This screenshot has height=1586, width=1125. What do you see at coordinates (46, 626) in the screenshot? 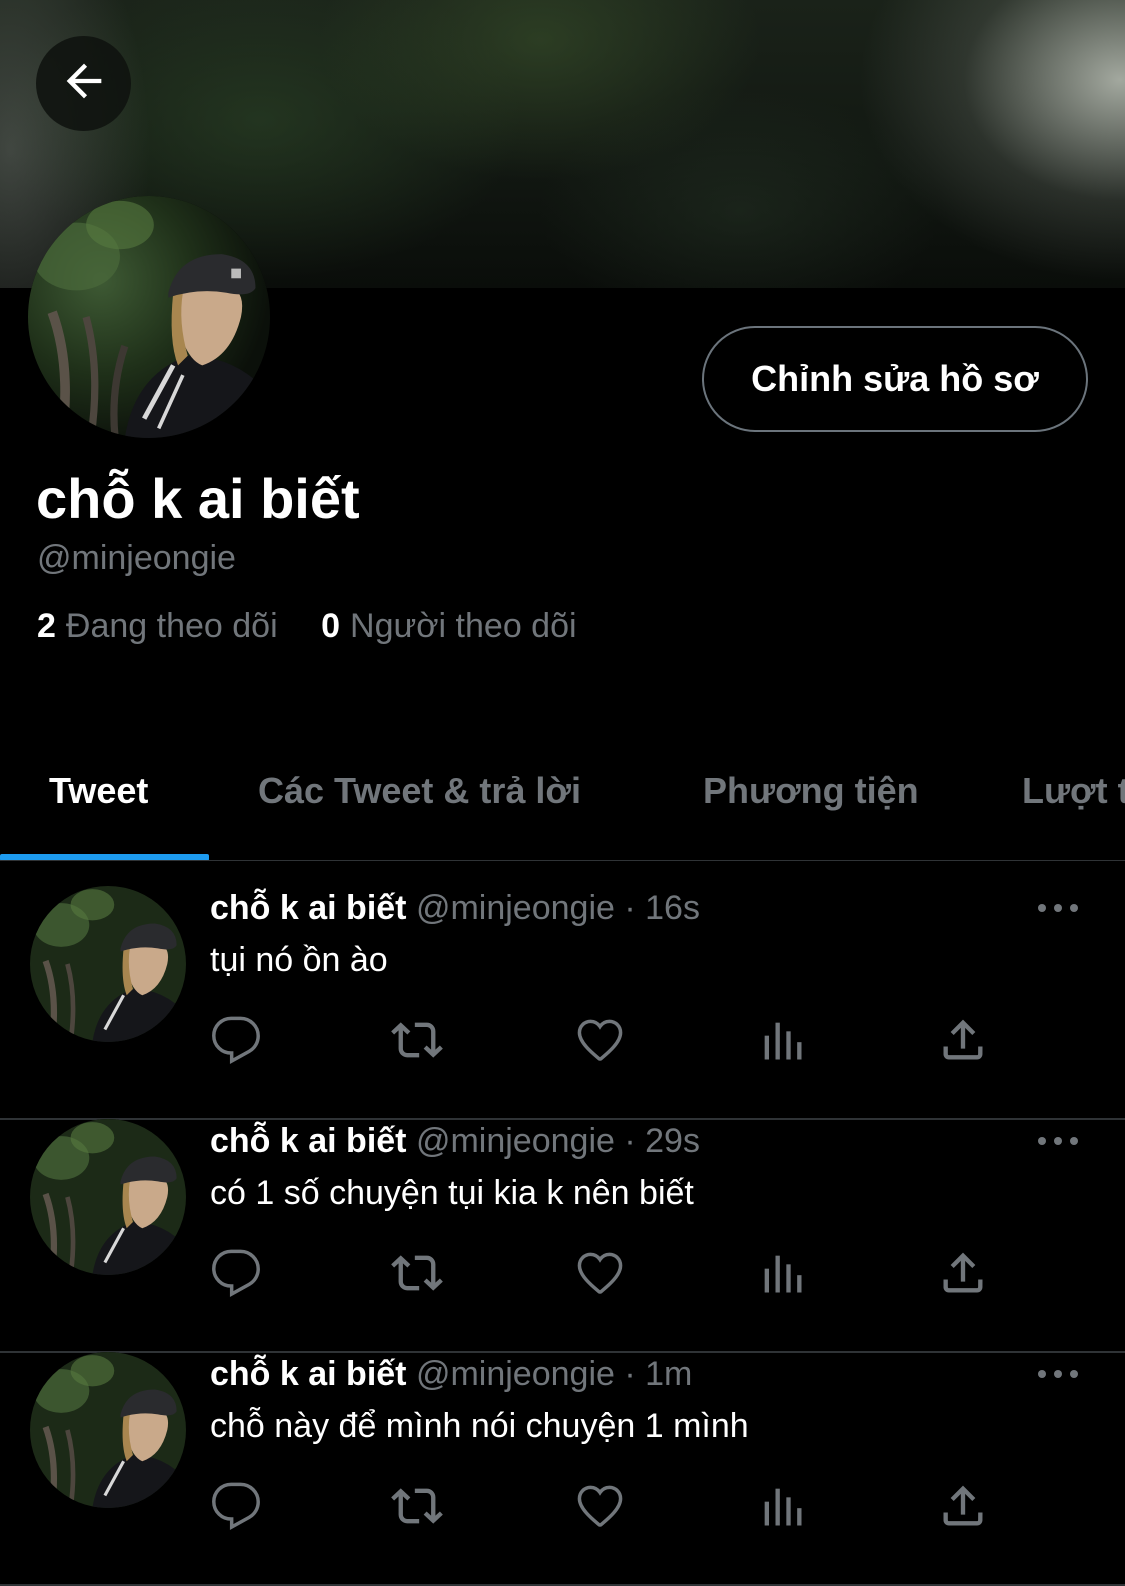
I see `following-count: 2` at bounding box center [46, 626].